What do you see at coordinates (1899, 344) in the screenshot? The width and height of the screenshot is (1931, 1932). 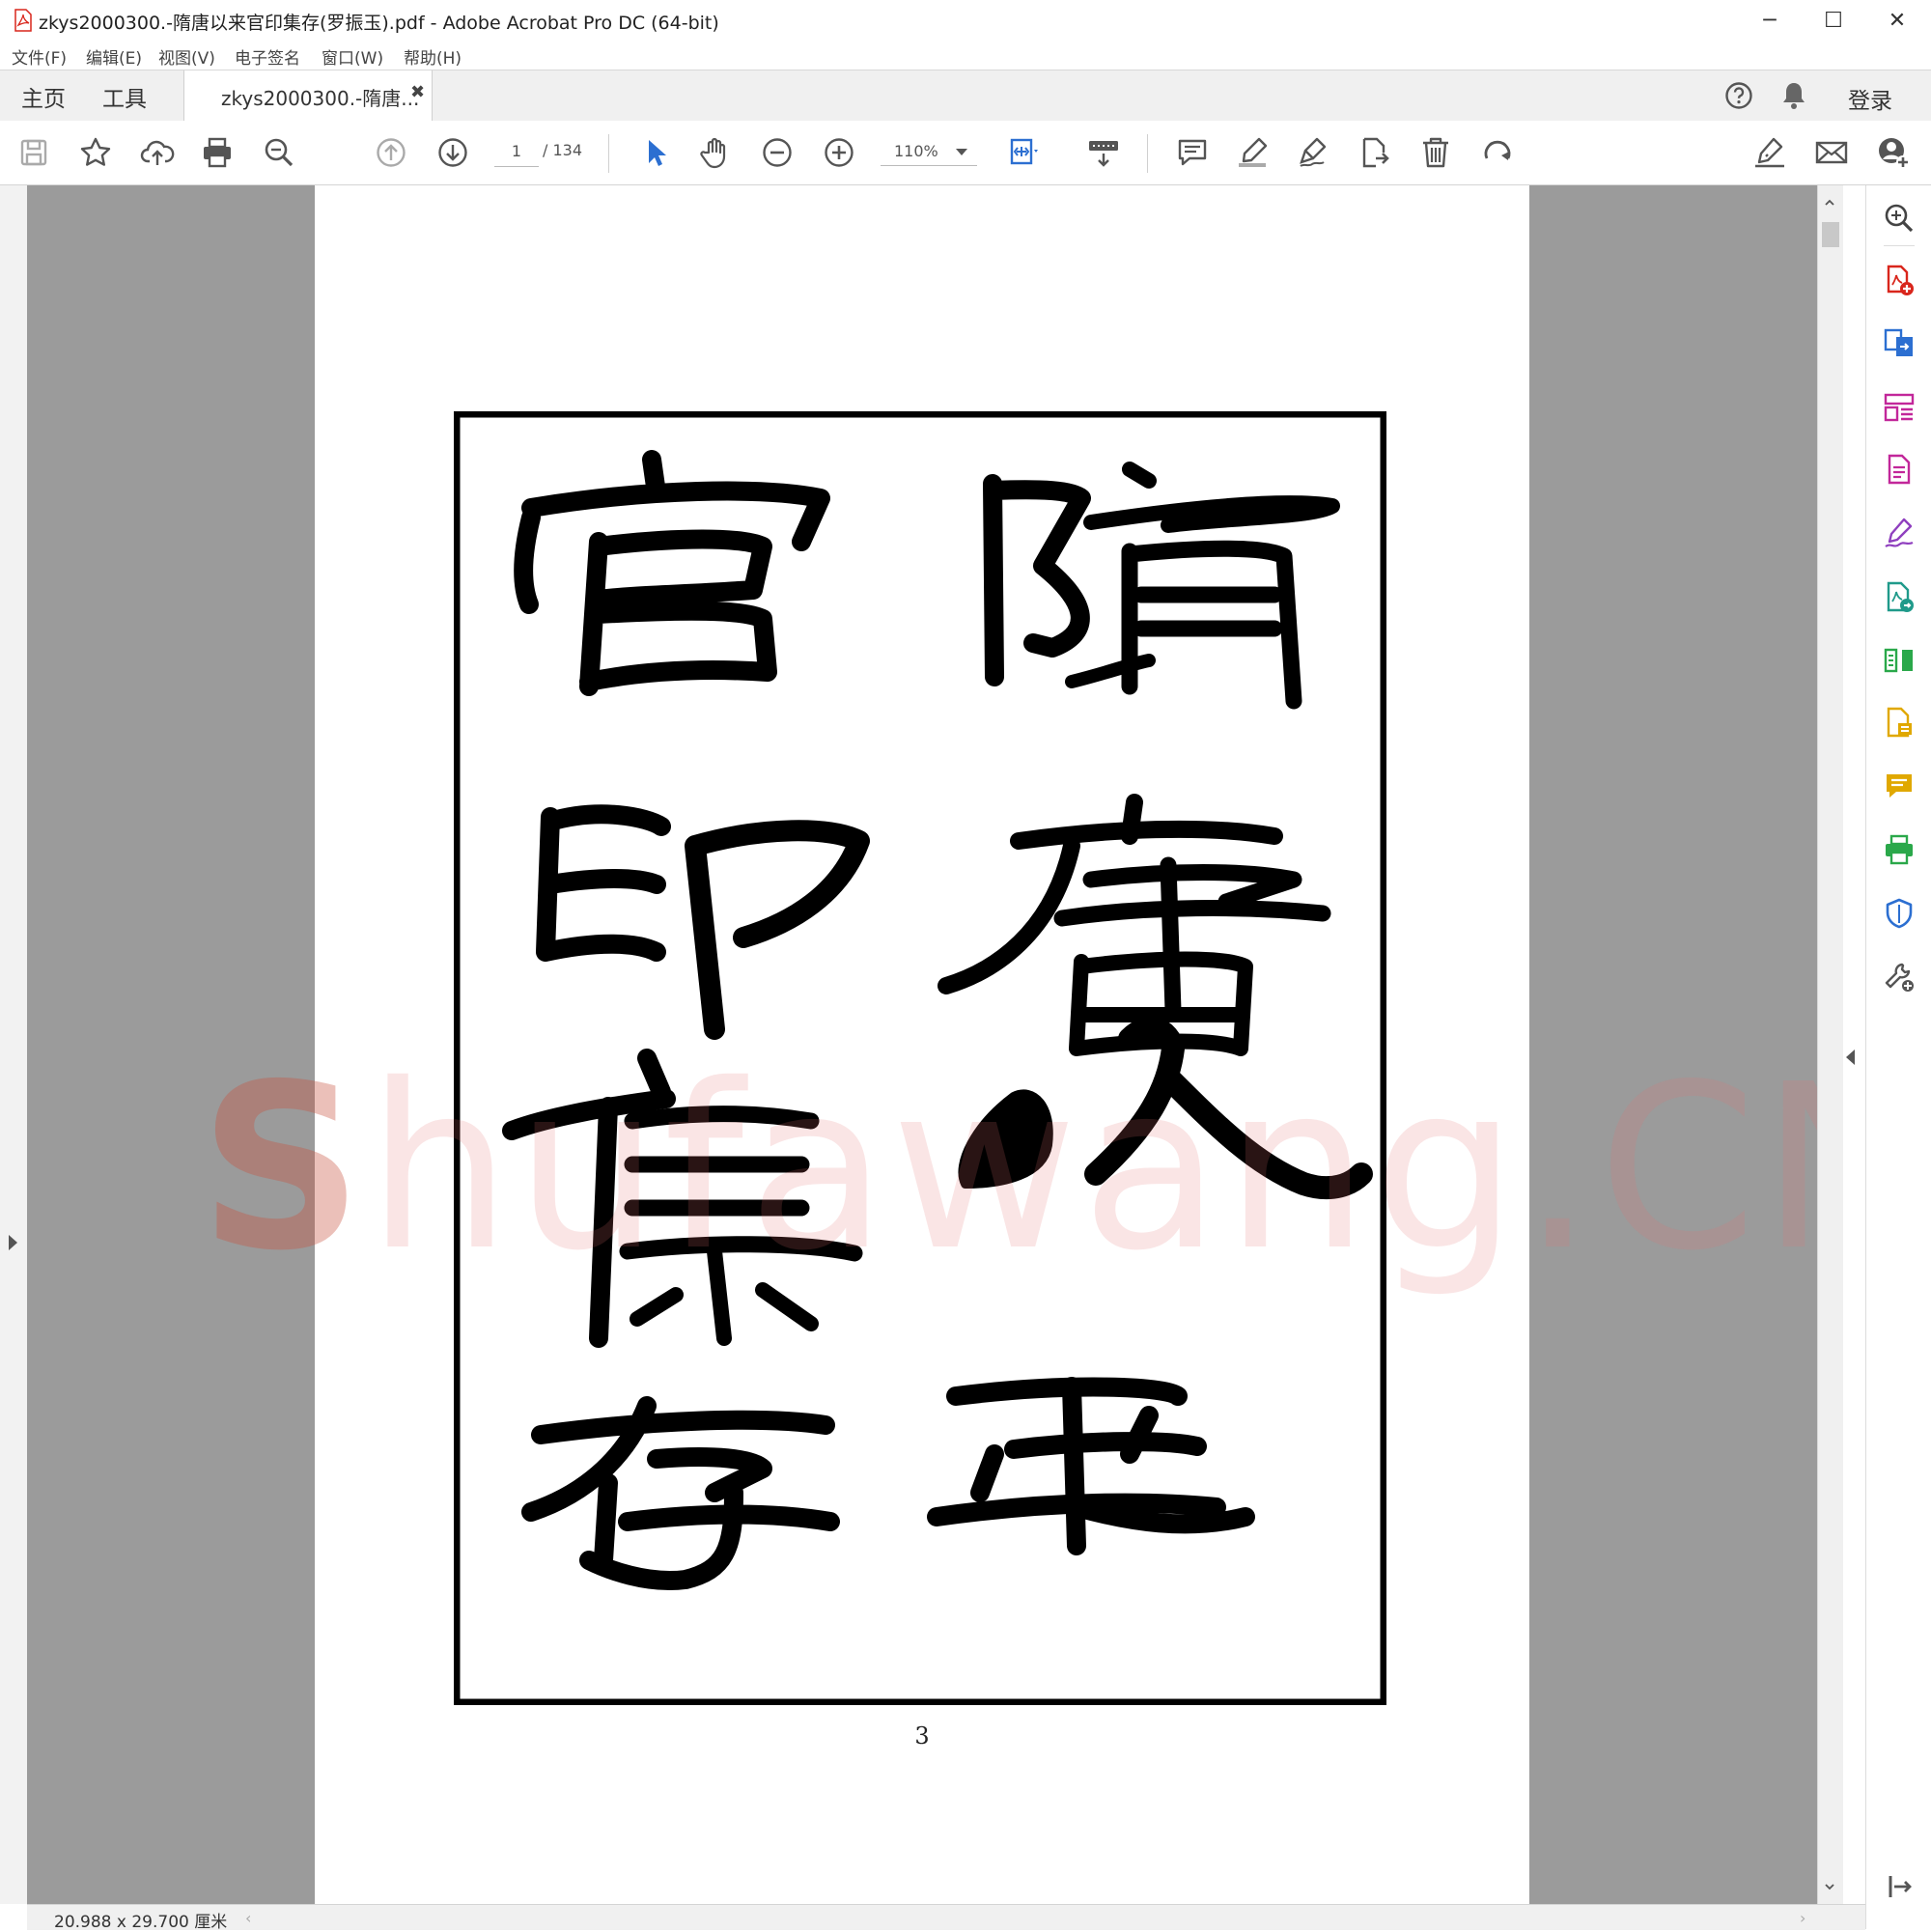 I see `combine-files-icon` at bounding box center [1899, 344].